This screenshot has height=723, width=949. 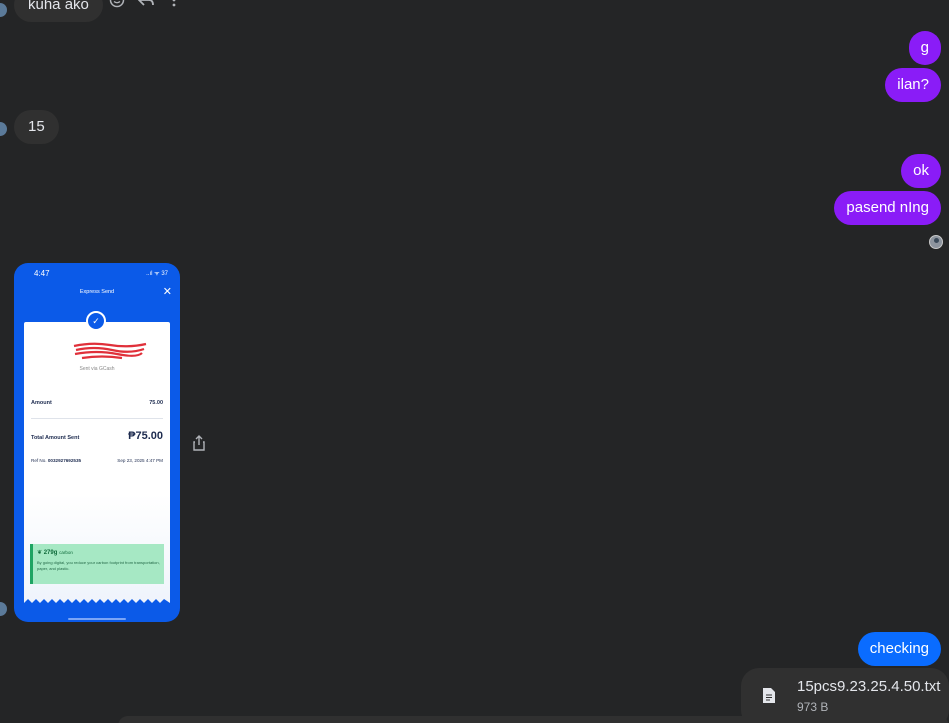 What do you see at coordinates (96, 321) in the screenshot?
I see `check-icon: ✓` at bounding box center [96, 321].